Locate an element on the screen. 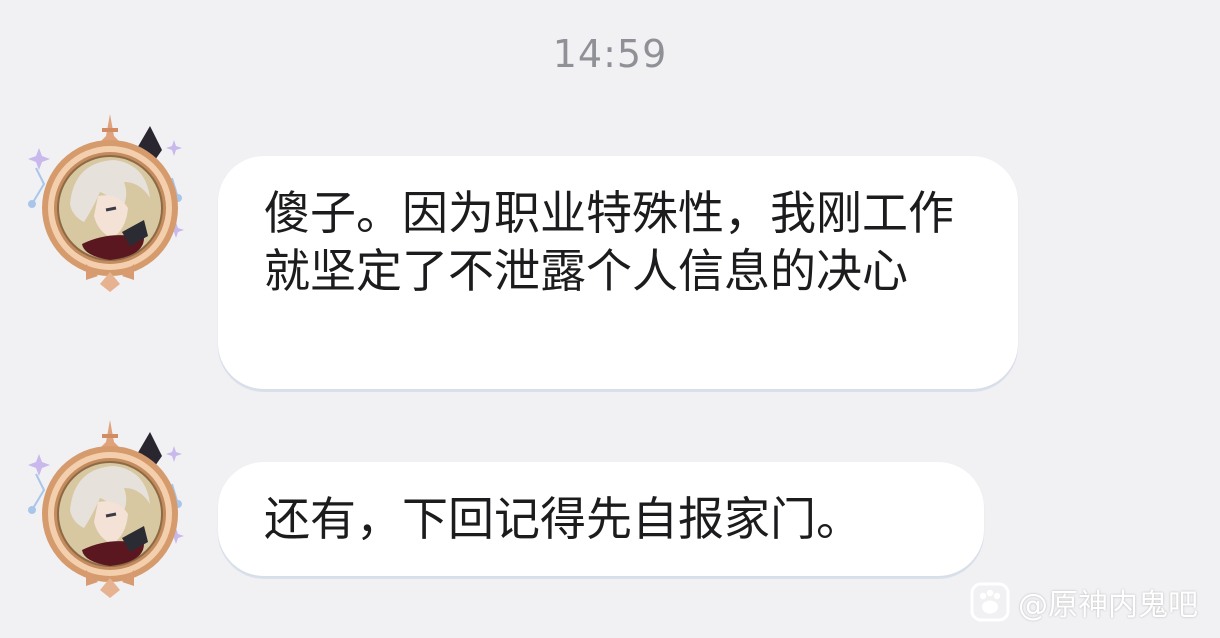  watermark-text: @原神内鬼吧 is located at coordinates (1108, 605).